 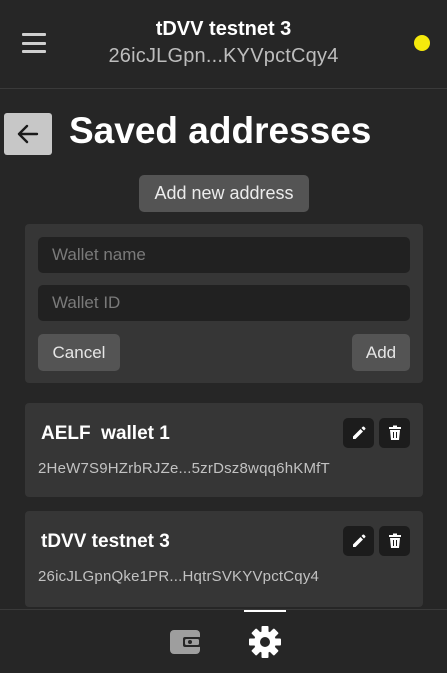 I want to click on back-button, so click(x=28, y=134).